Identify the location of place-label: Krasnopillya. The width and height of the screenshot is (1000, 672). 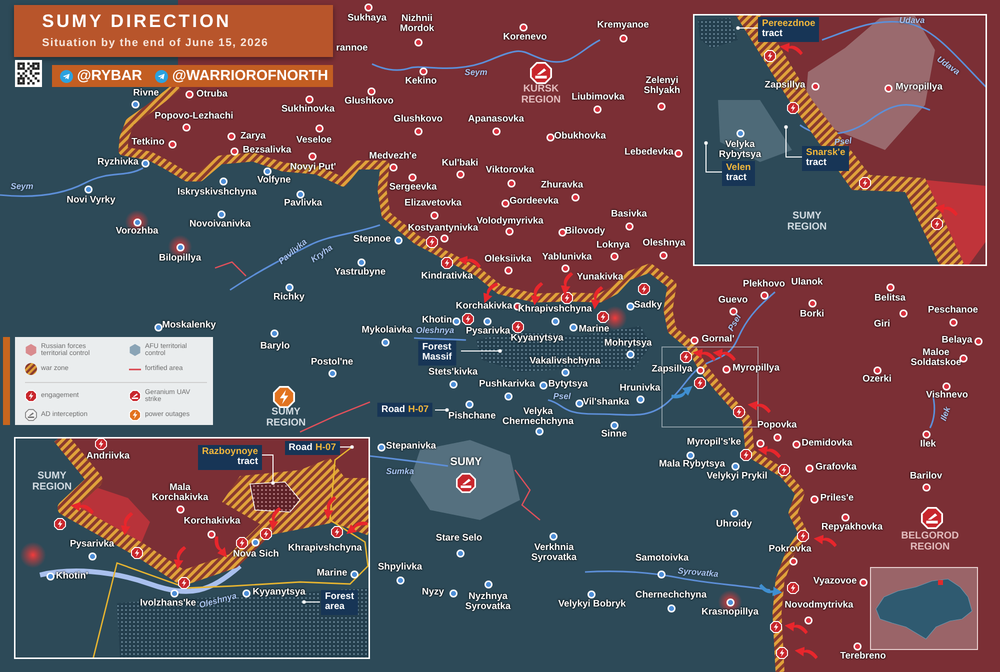
(730, 613).